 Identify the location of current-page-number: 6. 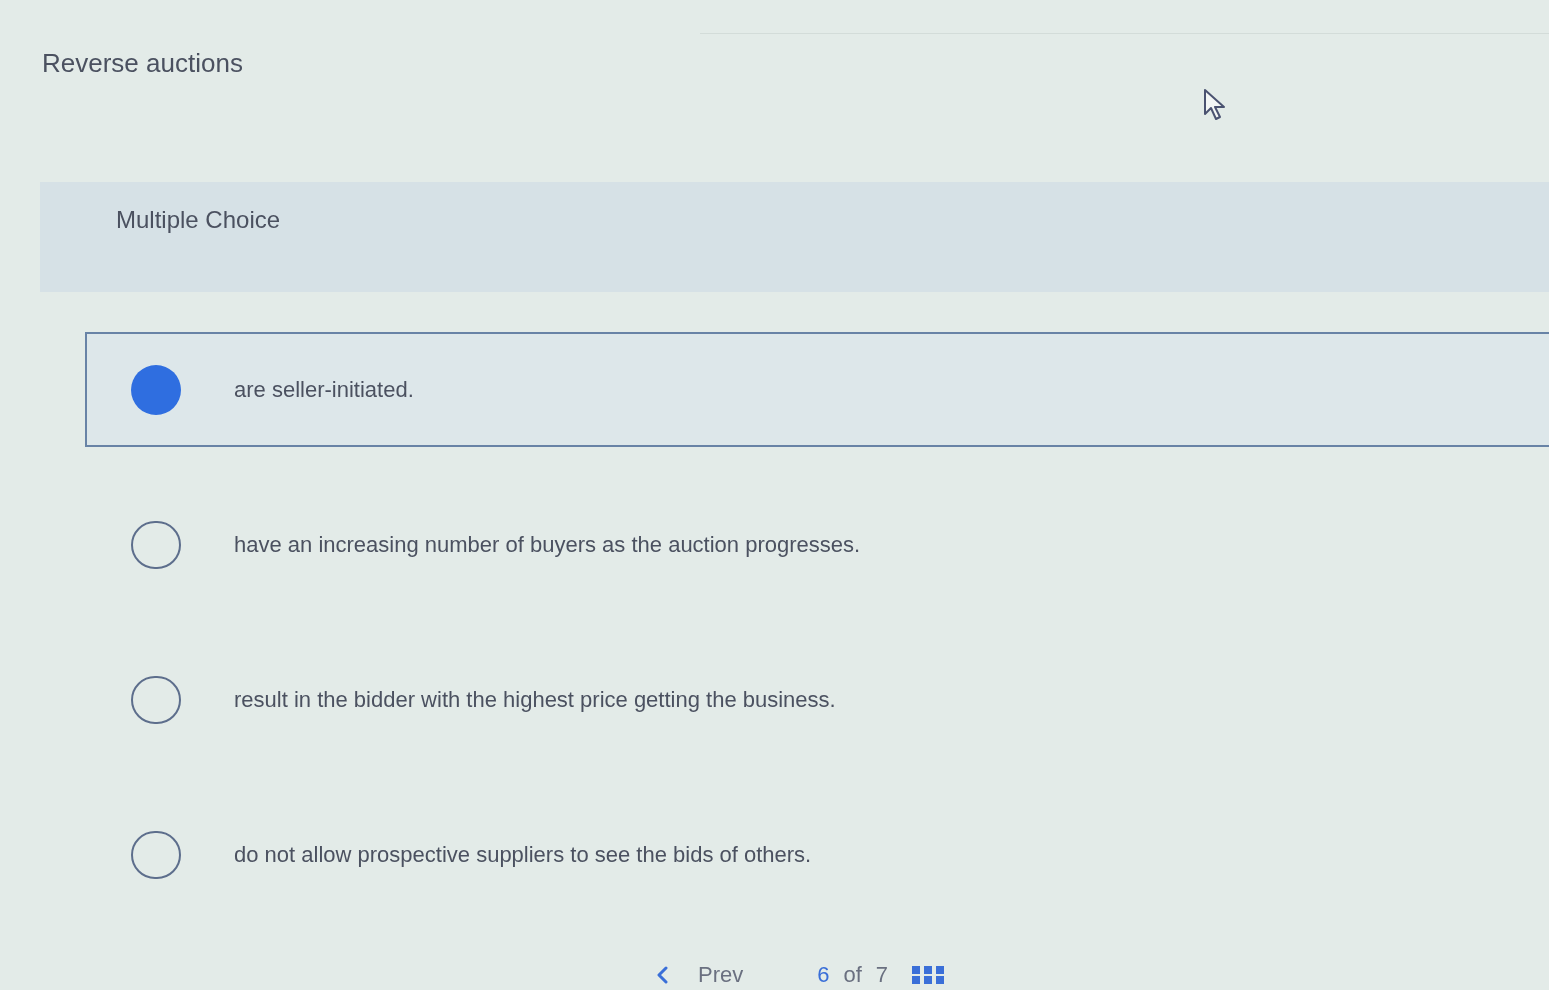
(823, 975).